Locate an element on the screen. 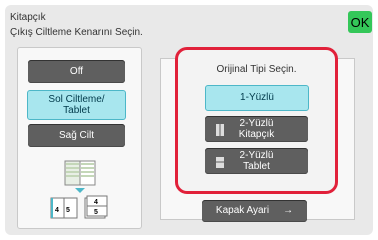  book-icon is located at coordinates (220, 130).